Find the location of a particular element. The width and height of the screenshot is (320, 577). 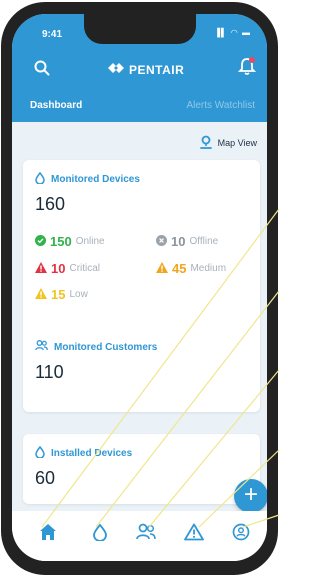

user-circle-icon is located at coordinates (241, 534).